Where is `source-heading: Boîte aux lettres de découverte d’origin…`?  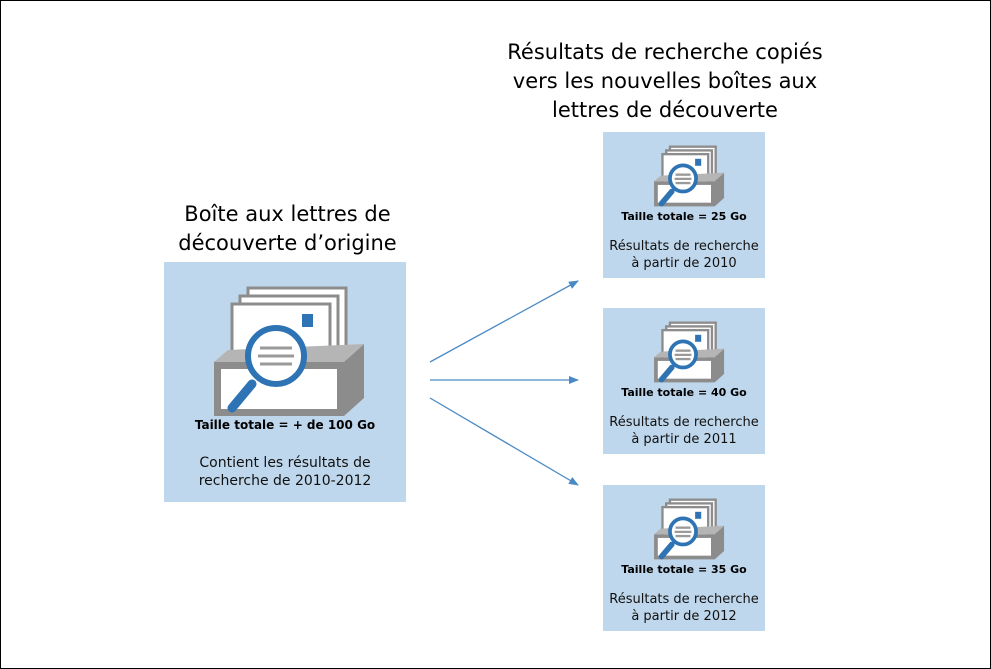 source-heading: Boîte aux lettres de découverte d’origin… is located at coordinates (287, 229).